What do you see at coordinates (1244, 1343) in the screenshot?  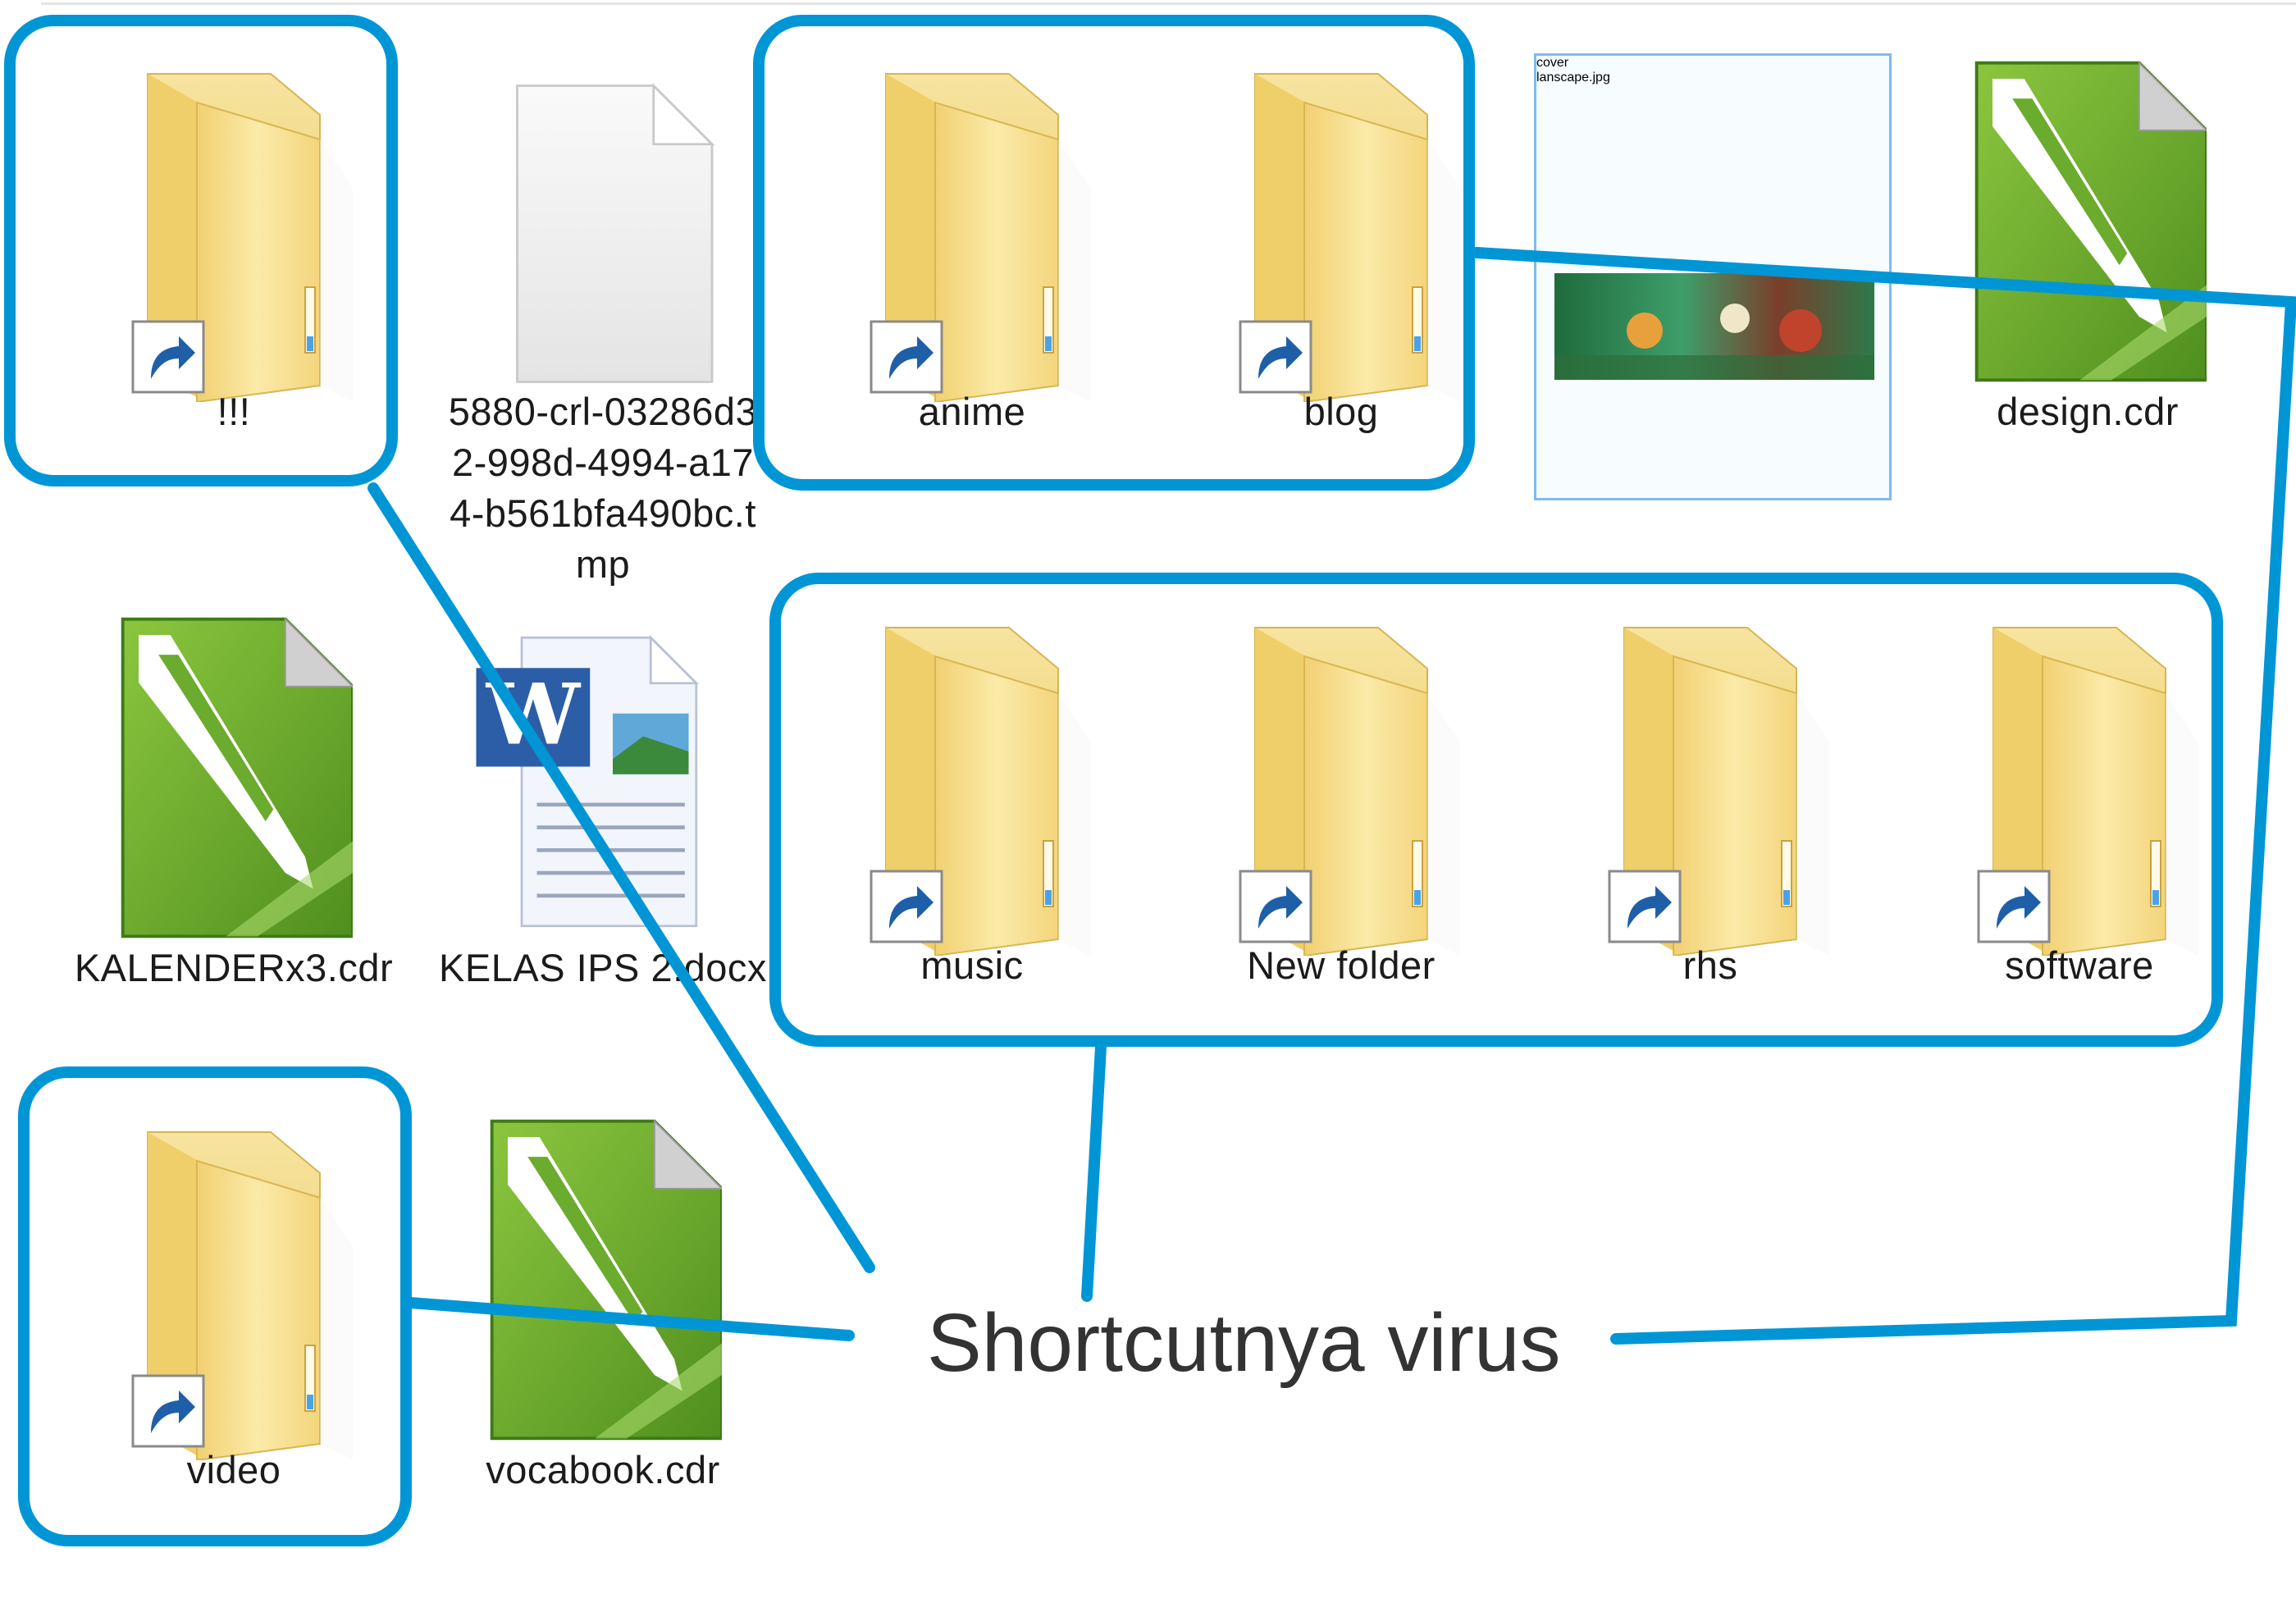 I see `annotation-label: Shortcutnya virus` at bounding box center [1244, 1343].